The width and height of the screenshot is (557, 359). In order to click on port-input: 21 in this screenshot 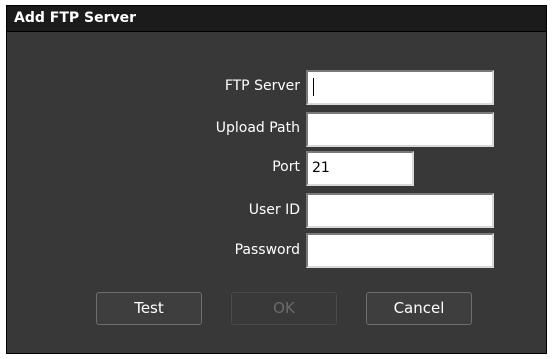, I will do `click(360, 168)`.